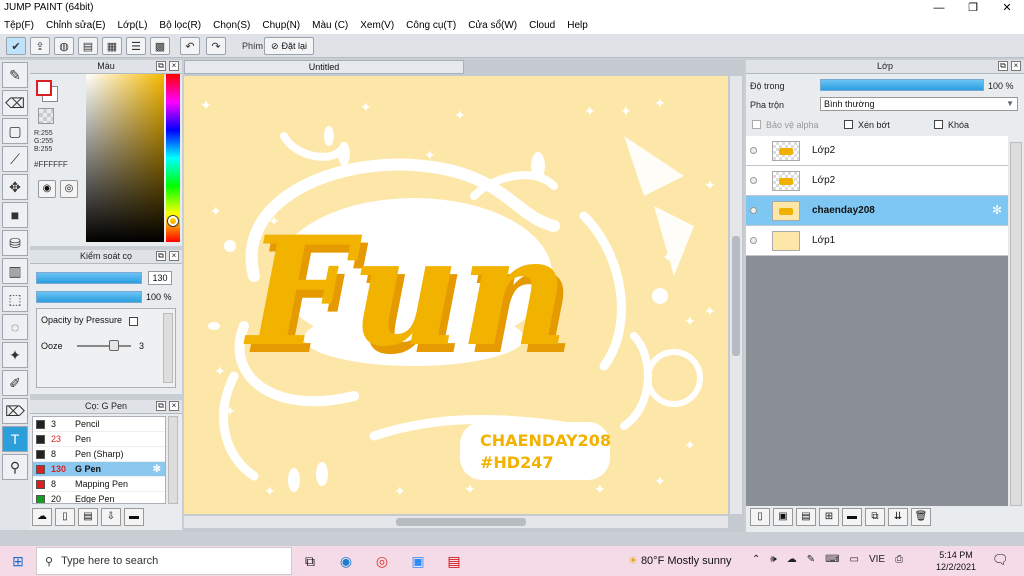 The image size is (1024, 576). Describe the element at coordinates (760, 517) in the screenshot. I see `new-layer-icon: ▯` at that location.